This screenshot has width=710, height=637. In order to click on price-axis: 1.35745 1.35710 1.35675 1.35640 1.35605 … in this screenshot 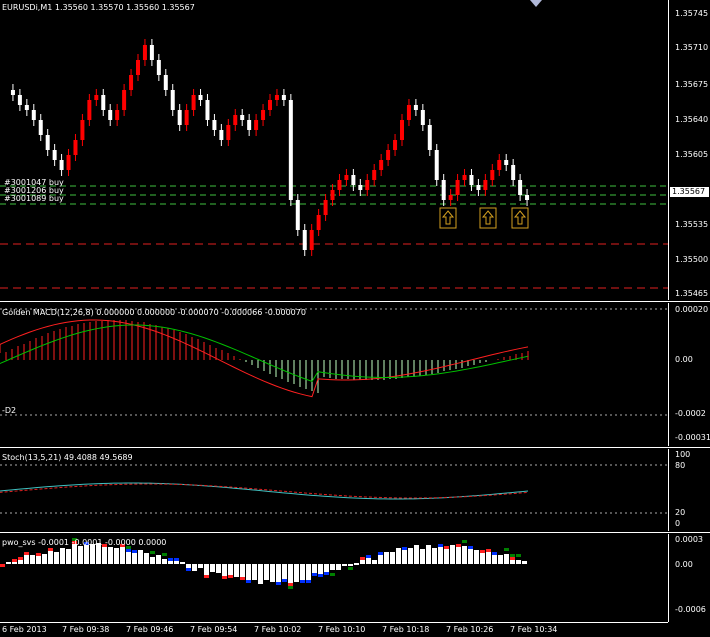, I will do `click(689, 150)`.